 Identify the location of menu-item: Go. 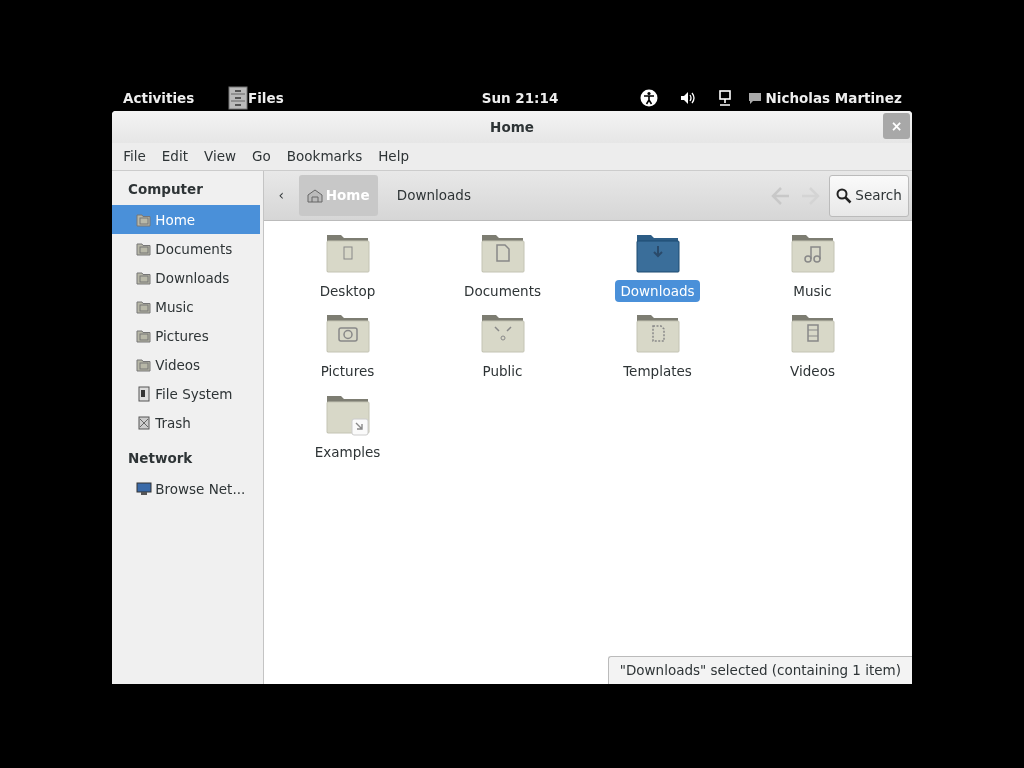
(261, 156).